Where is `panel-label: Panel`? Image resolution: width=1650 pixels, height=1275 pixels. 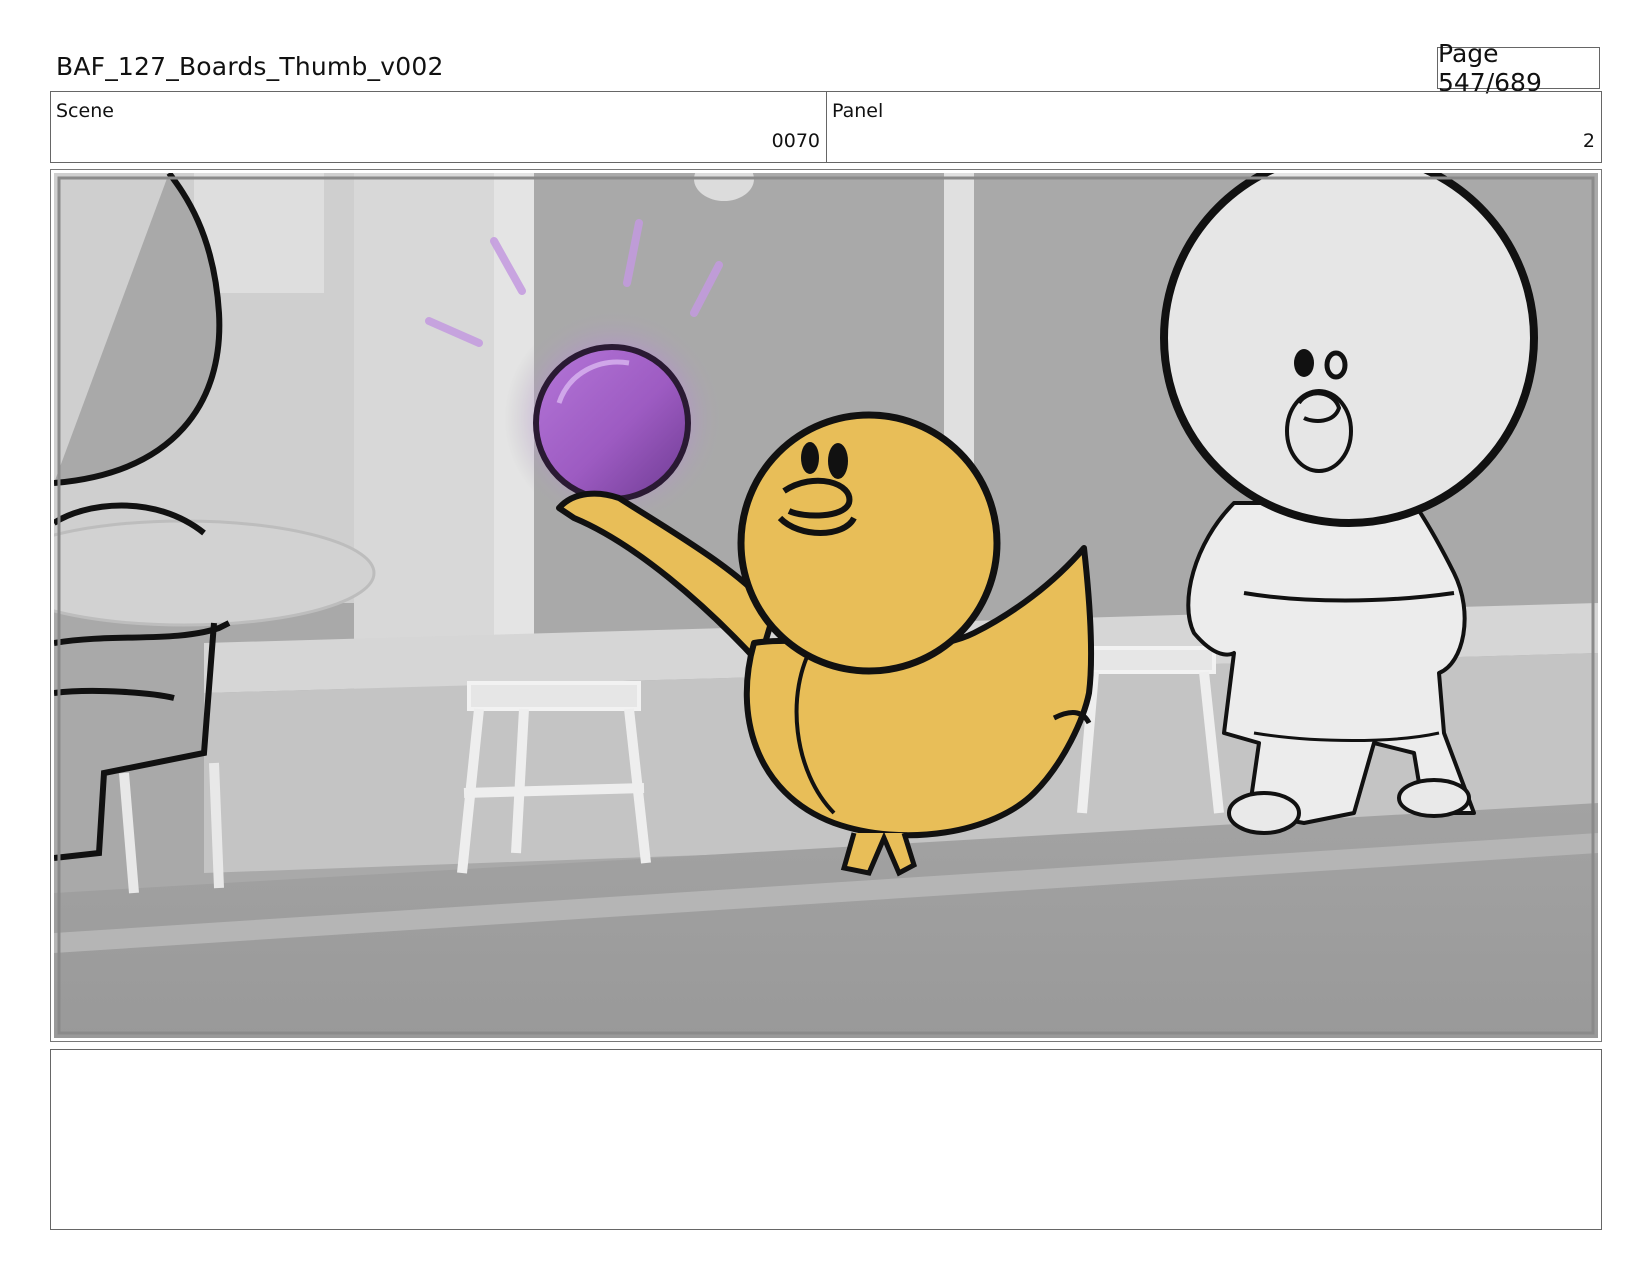
panel-label: Panel is located at coordinates (858, 111).